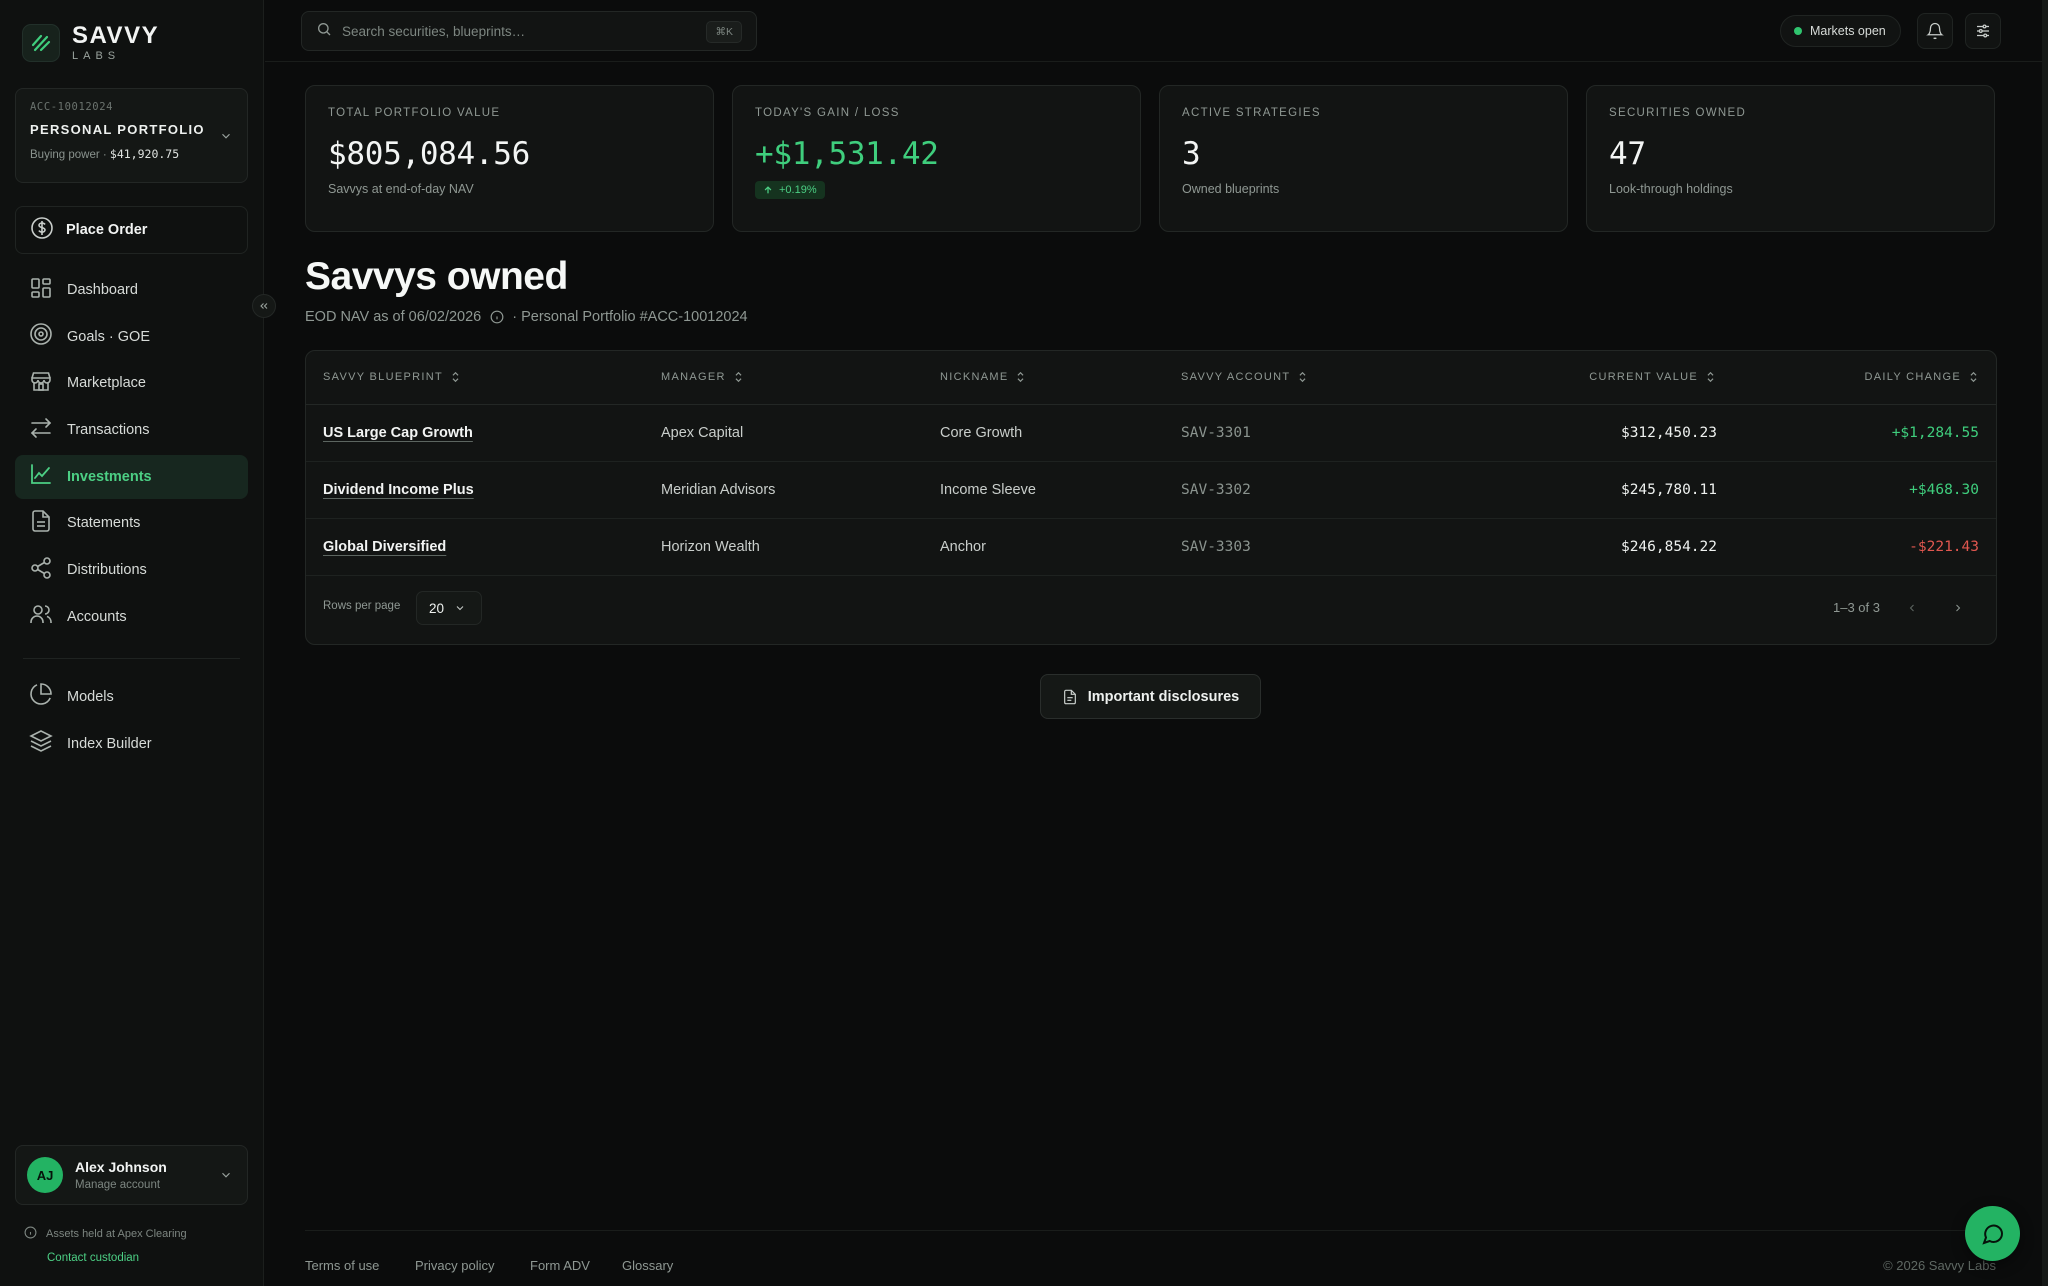  What do you see at coordinates (93, 1258) in the screenshot?
I see `contact-custodian-link: Contact custodian` at bounding box center [93, 1258].